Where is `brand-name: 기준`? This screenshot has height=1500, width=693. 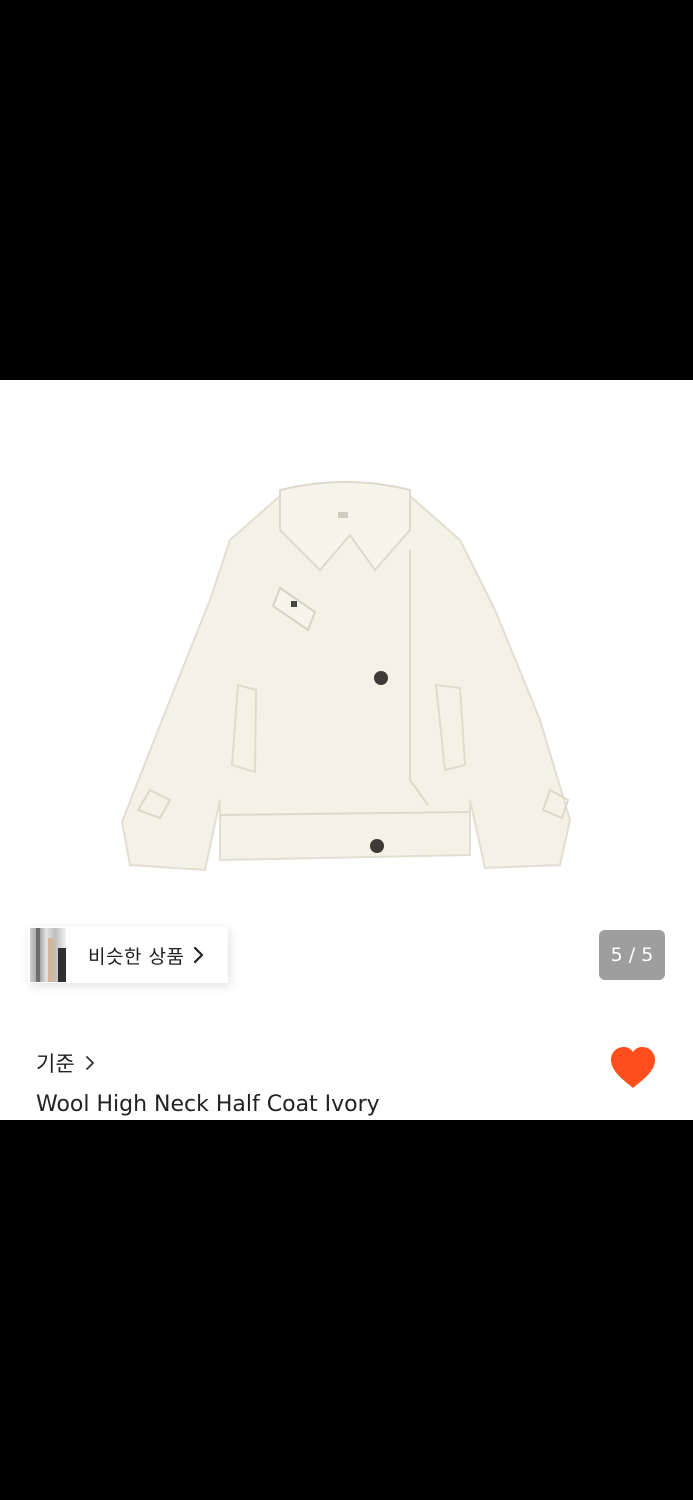
brand-name: 기준 is located at coordinates (55, 1064).